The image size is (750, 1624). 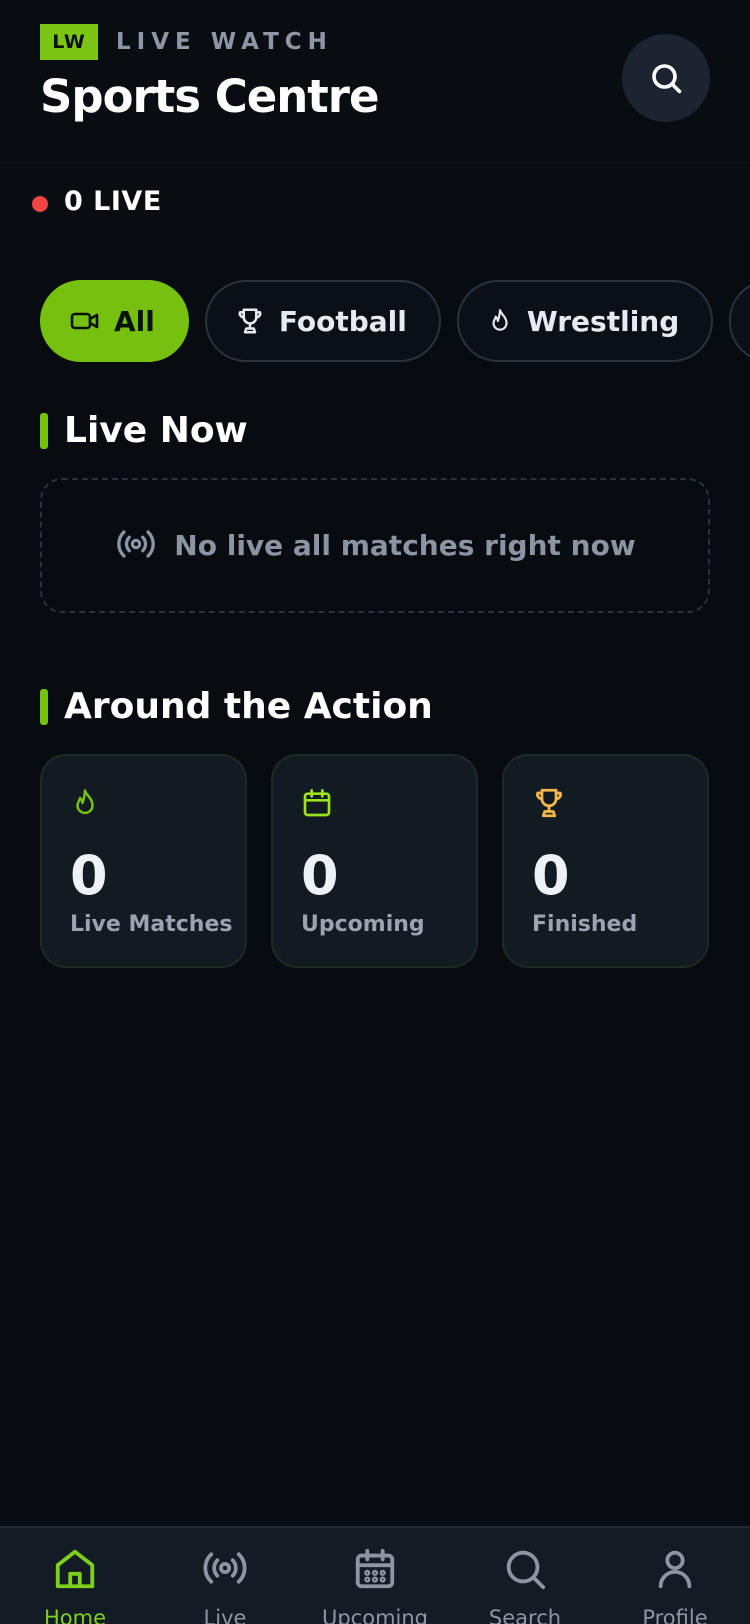 What do you see at coordinates (675, 1571) in the screenshot?
I see `user-icon` at bounding box center [675, 1571].